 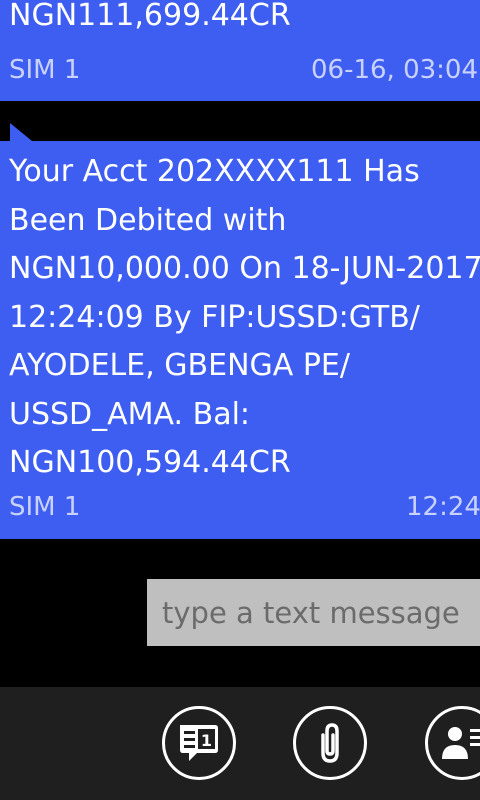 What do you see at coordinates (150, 16) in the screenshot?
I see `message-text: NGN111,699.44CR` at bounding box center [150, 16].